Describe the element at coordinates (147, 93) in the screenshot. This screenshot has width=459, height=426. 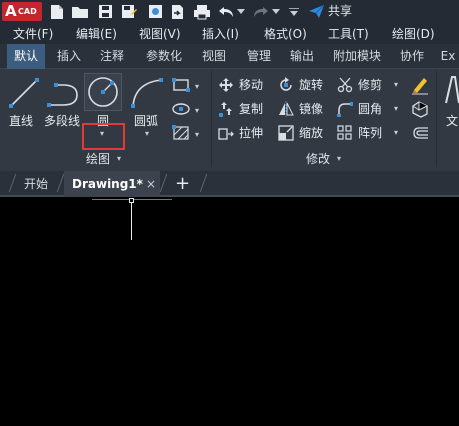
I see `arc-tool-icon` at that location.